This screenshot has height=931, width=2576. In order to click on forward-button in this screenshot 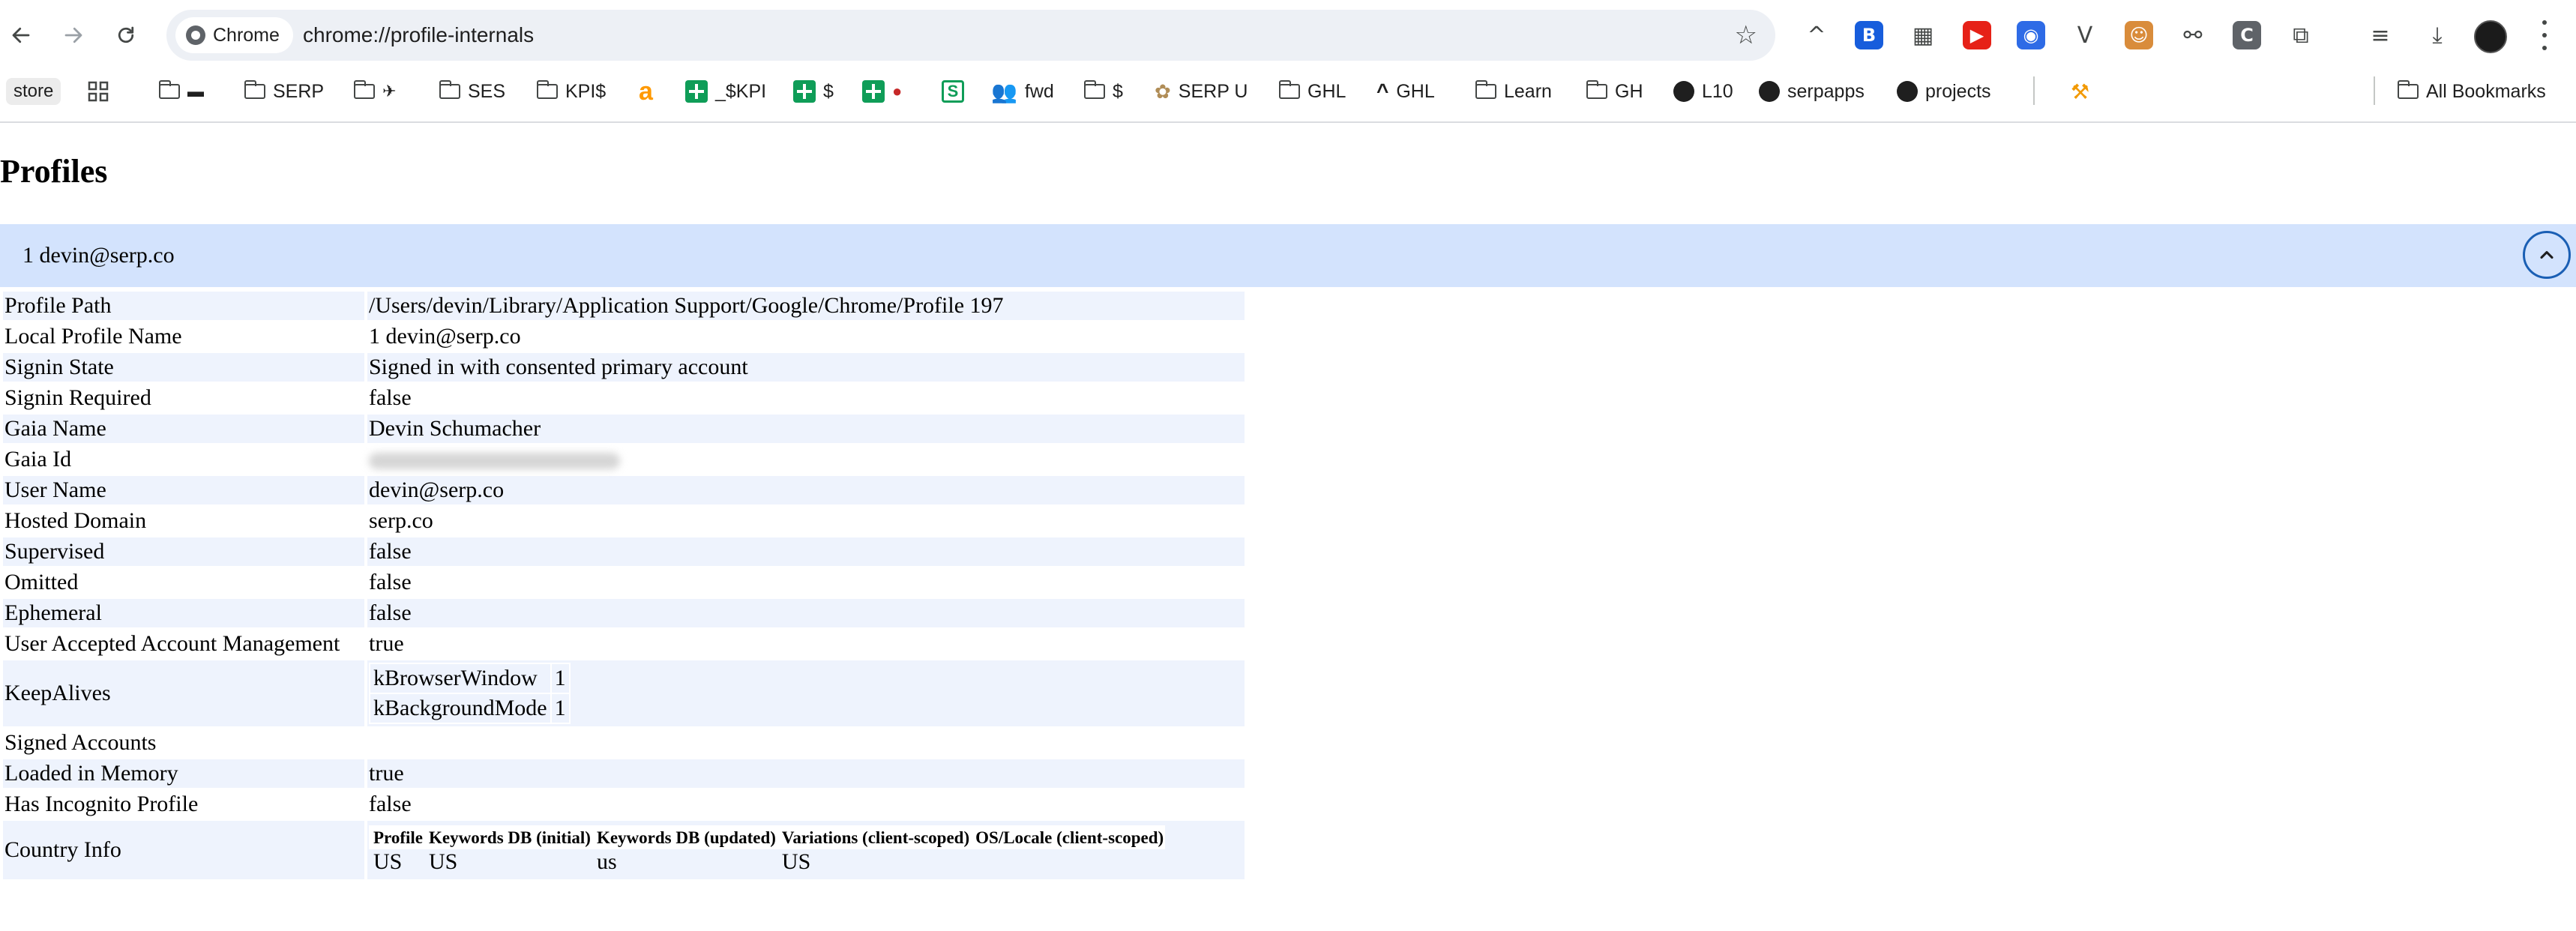, I will do `click(73, 35)`.